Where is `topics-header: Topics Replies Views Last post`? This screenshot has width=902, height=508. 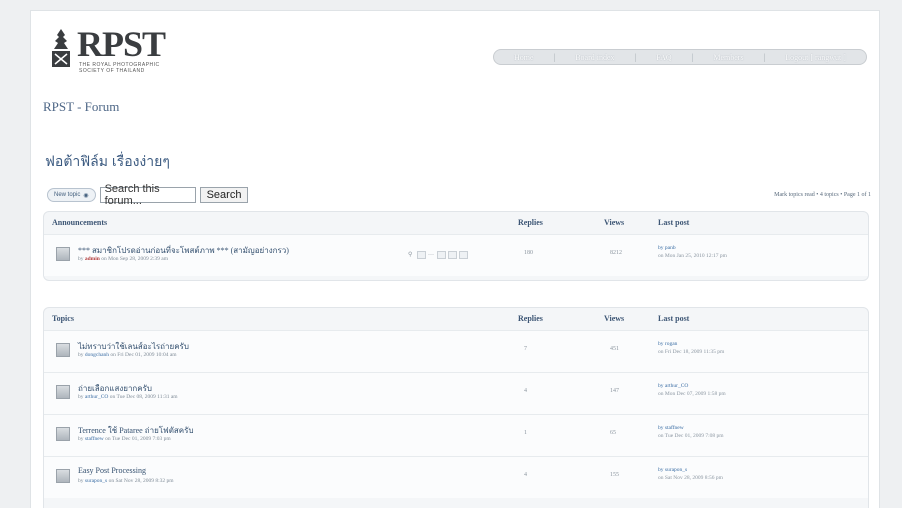 topics-header: Topics Replies Views Last post is located at coordinates (456, 319).